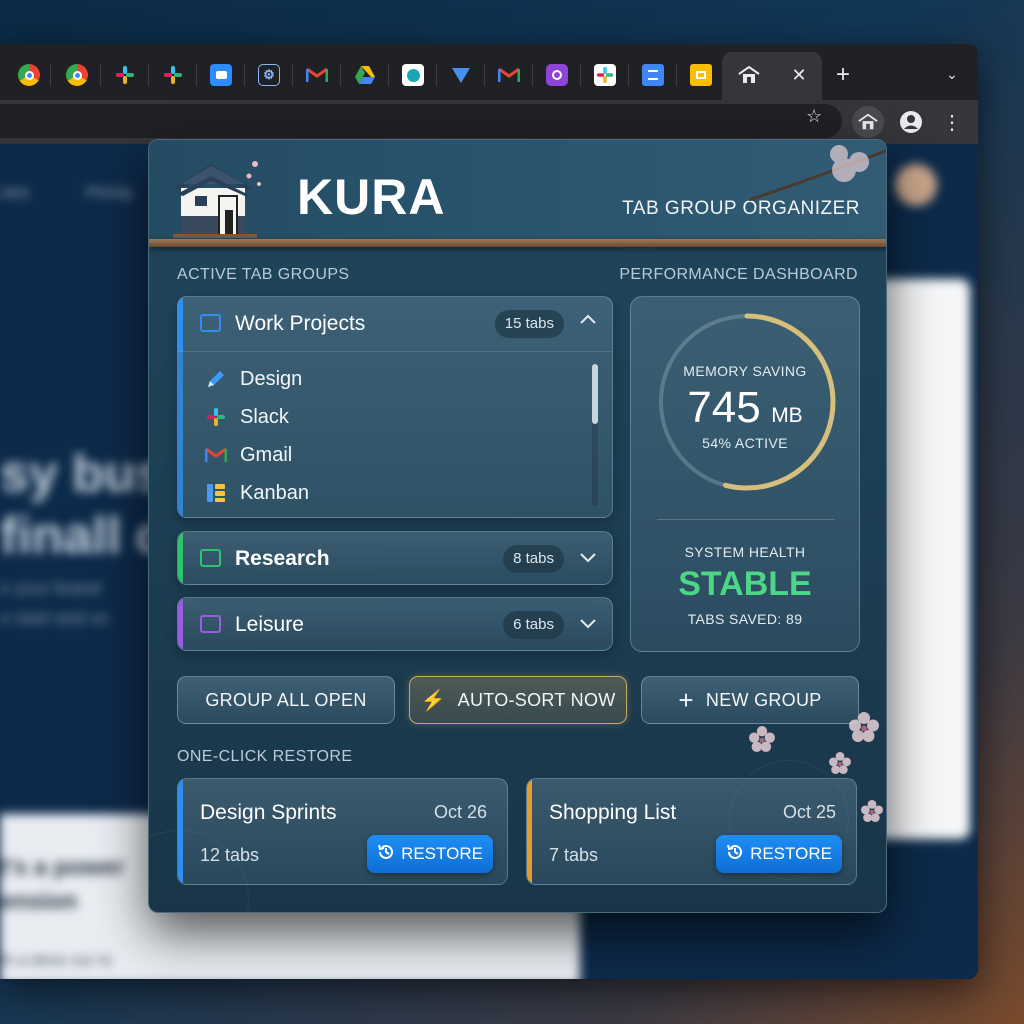 The width and height of the screenshot is (1024, 1024). Describe the element at coordinates (529, 324) in the screenshot. I see `tab-count-badge: 15 tabs` at that location.